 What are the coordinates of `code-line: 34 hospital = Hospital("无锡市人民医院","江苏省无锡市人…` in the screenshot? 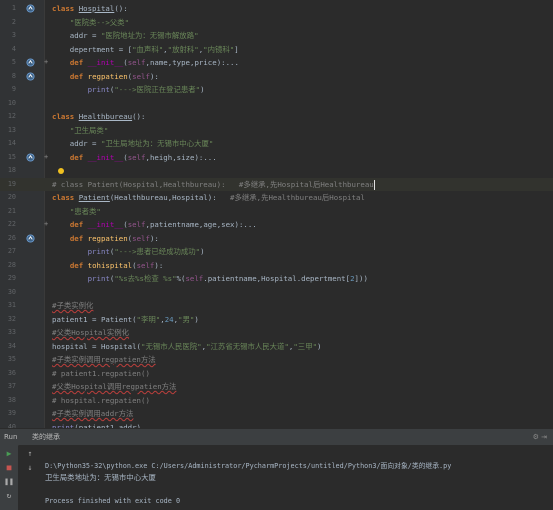 It's located at (276, 347).